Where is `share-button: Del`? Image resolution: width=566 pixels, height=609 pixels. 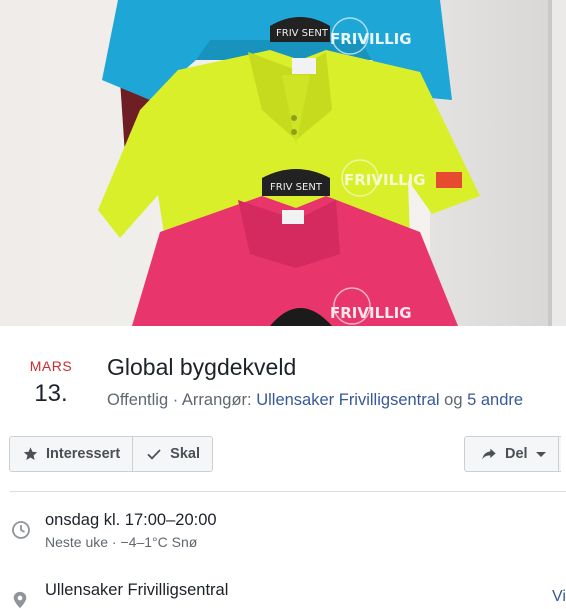 share-button: Del is located at coordinates (512, 454).